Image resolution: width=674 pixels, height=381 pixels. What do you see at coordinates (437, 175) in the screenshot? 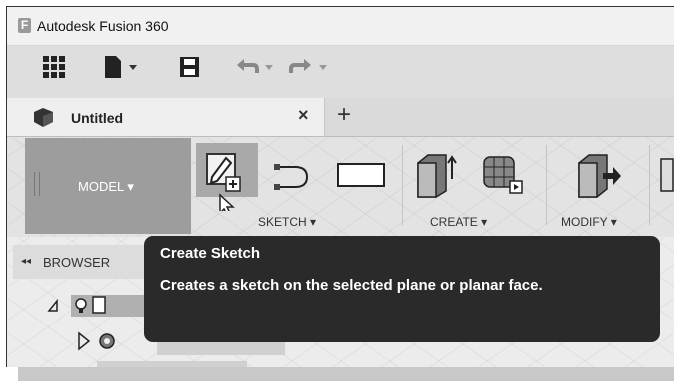
I see `extrude-icon` at bounding box center [437, 175].